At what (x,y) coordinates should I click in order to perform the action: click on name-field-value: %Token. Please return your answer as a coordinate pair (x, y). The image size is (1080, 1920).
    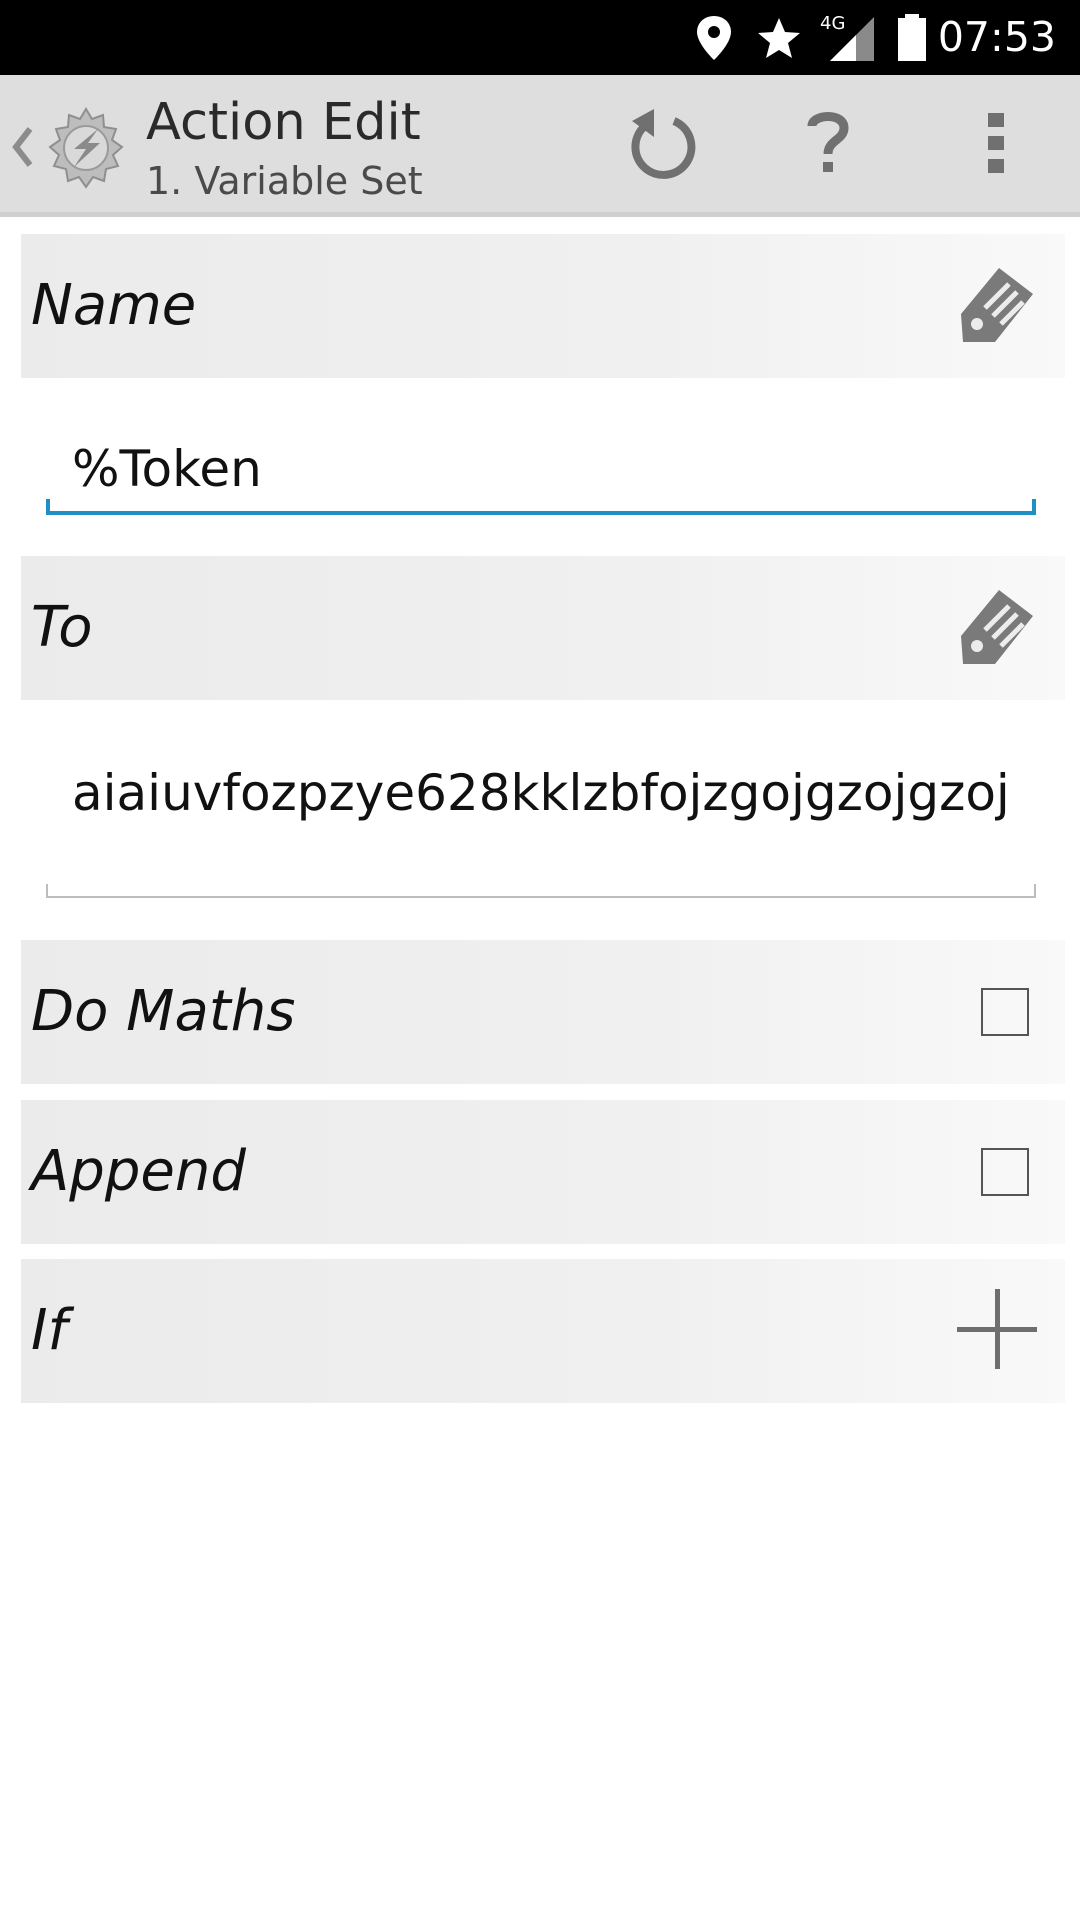
    Looking at the image, I should click on (167, 469).